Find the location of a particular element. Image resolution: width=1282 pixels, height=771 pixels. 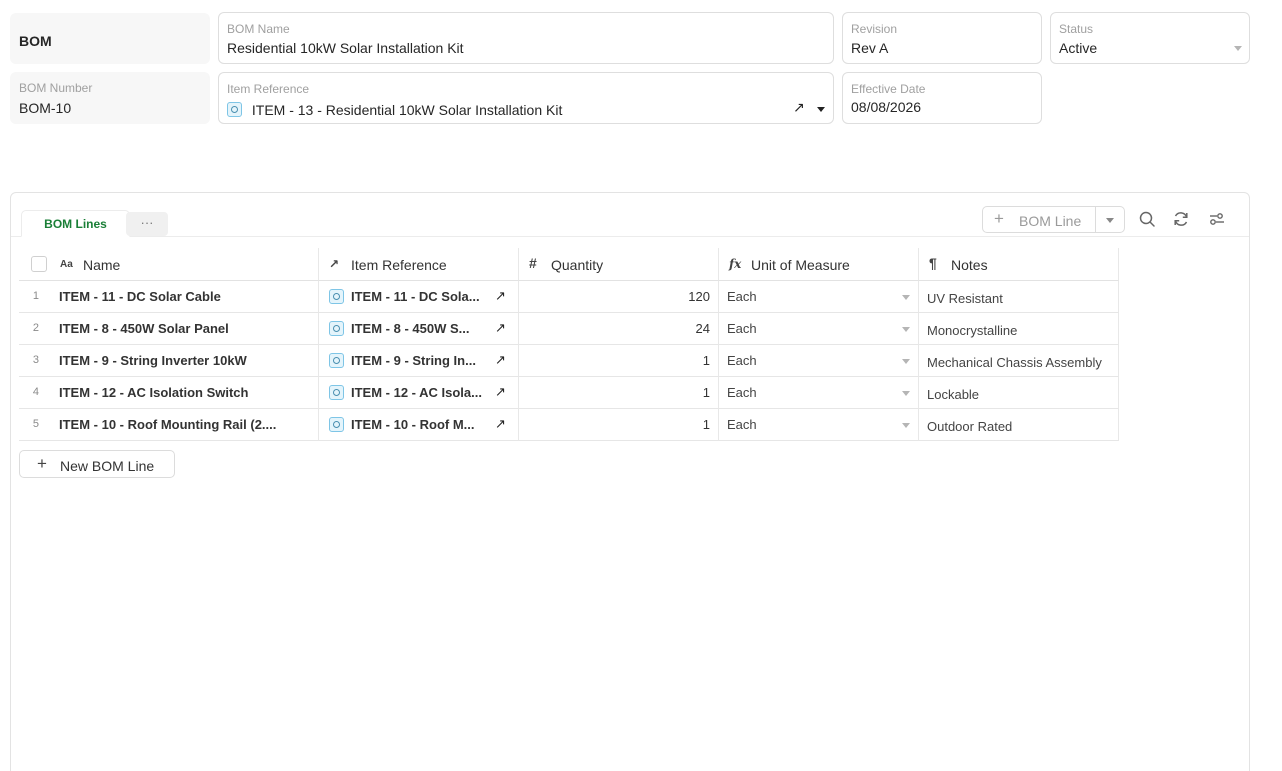

tab-more: ··· is located at coordinates (147, 224).